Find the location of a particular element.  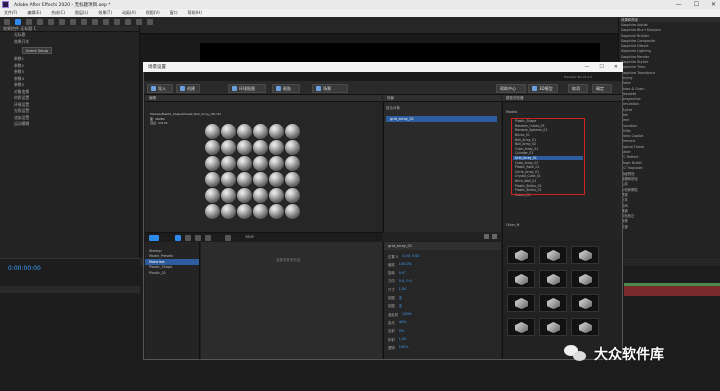

selection-tool-icon is located at coordinates (18, 21).